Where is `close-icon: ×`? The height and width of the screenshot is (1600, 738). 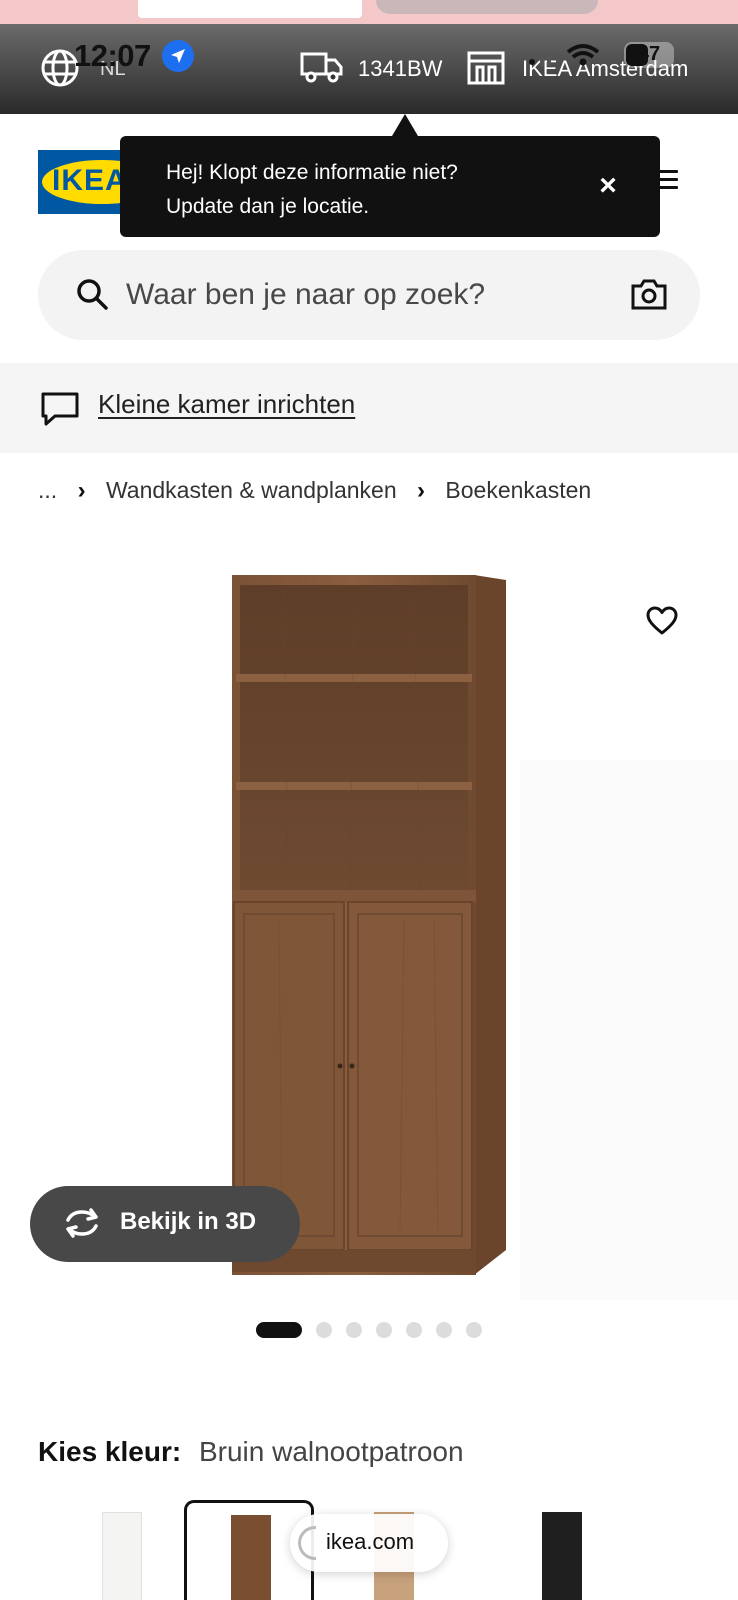
close-icon: × is located at coordinates (608, 186).